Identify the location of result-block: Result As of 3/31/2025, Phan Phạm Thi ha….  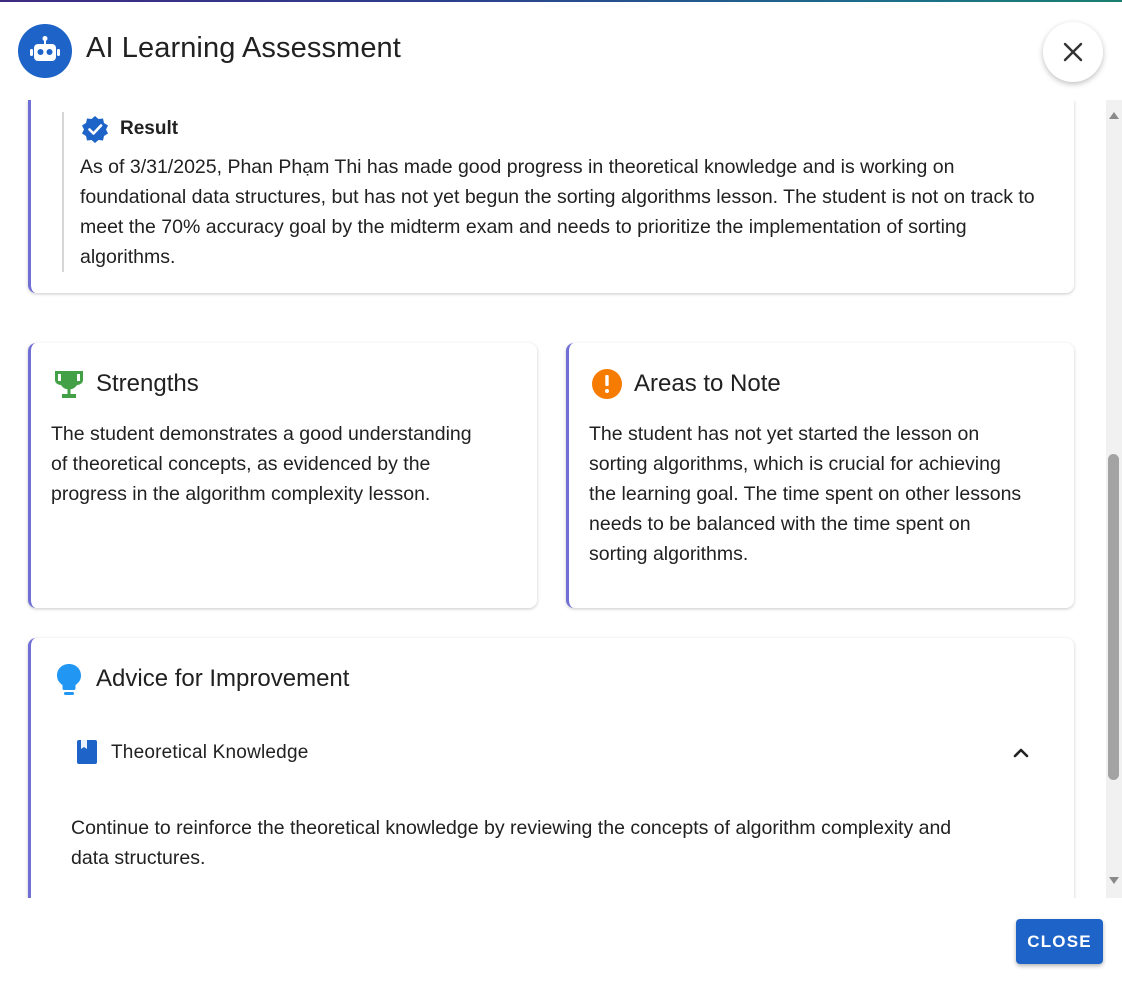
(563, 192).